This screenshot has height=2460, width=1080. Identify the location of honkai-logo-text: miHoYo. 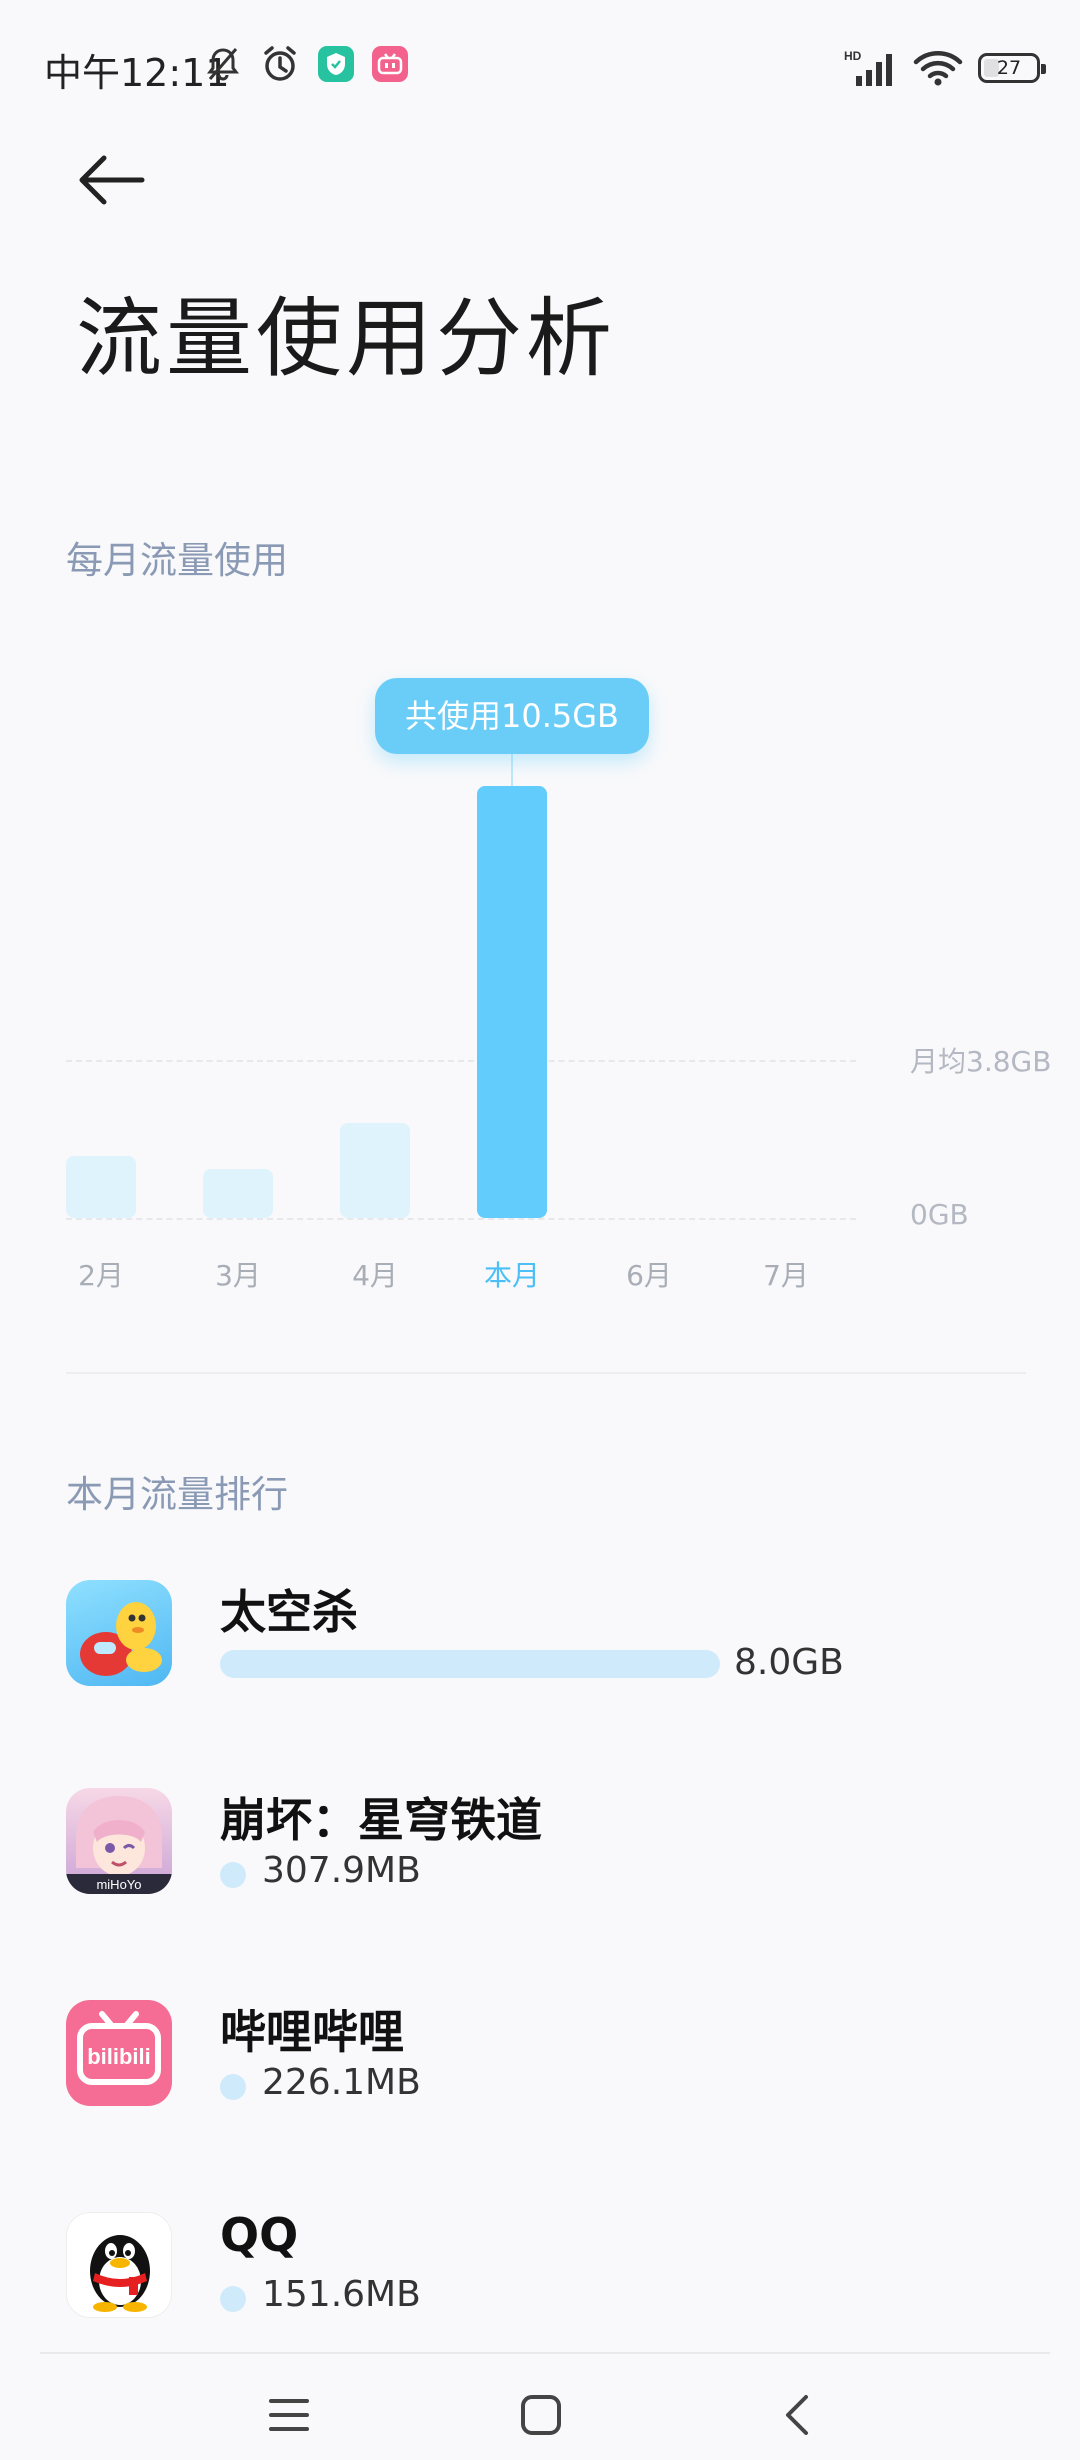
(118, 1884).